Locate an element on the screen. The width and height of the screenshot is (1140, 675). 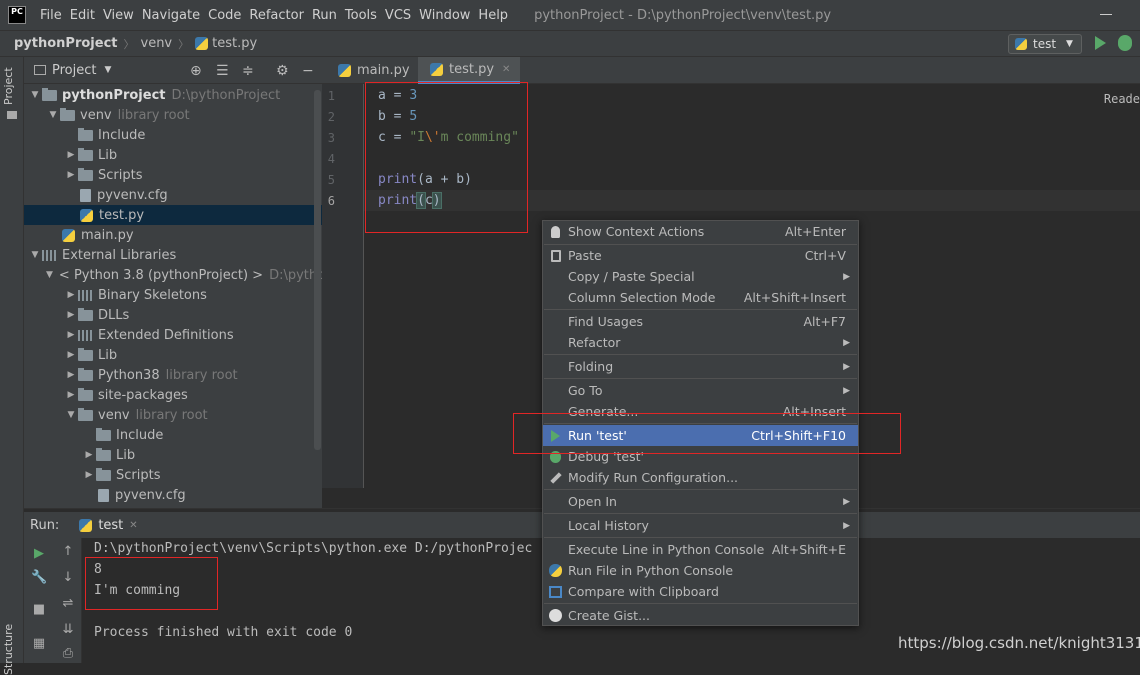
github-icon is located at coordinates (555, 615).